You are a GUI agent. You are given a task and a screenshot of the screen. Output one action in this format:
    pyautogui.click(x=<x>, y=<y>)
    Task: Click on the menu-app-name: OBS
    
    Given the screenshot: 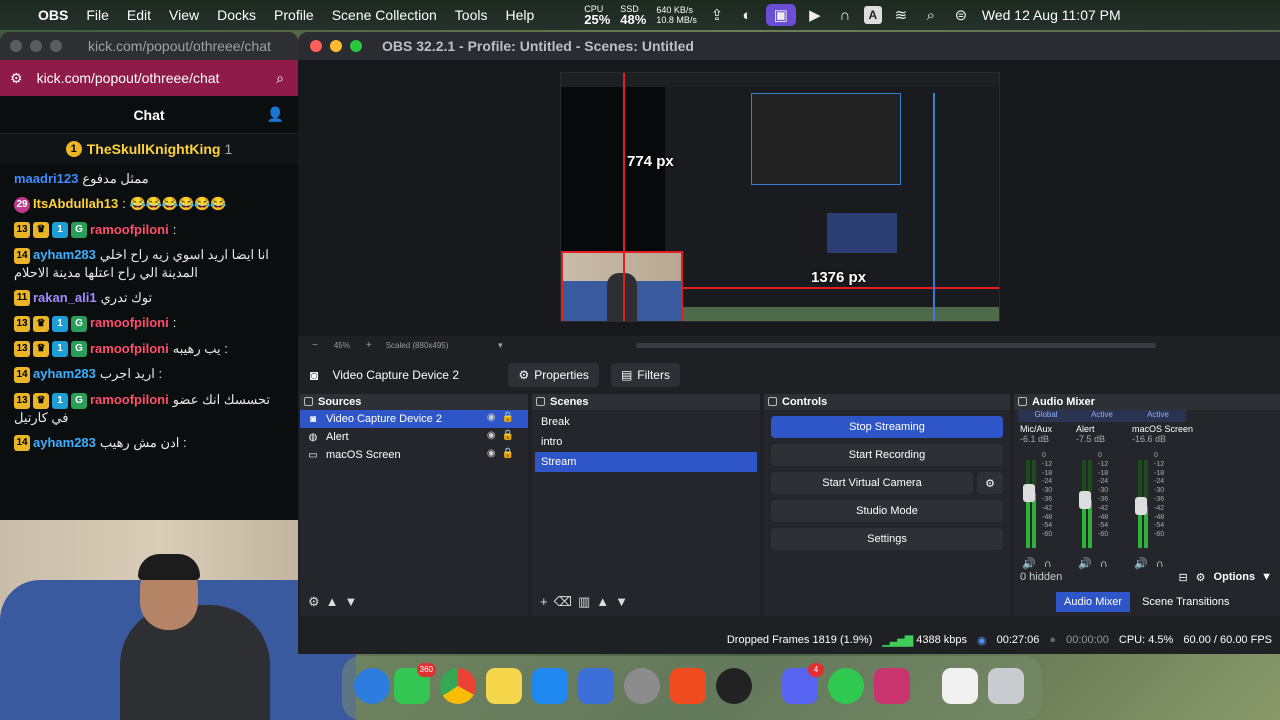 What is the action you would take?
    pyautogui.click(x=53, y=15)
    